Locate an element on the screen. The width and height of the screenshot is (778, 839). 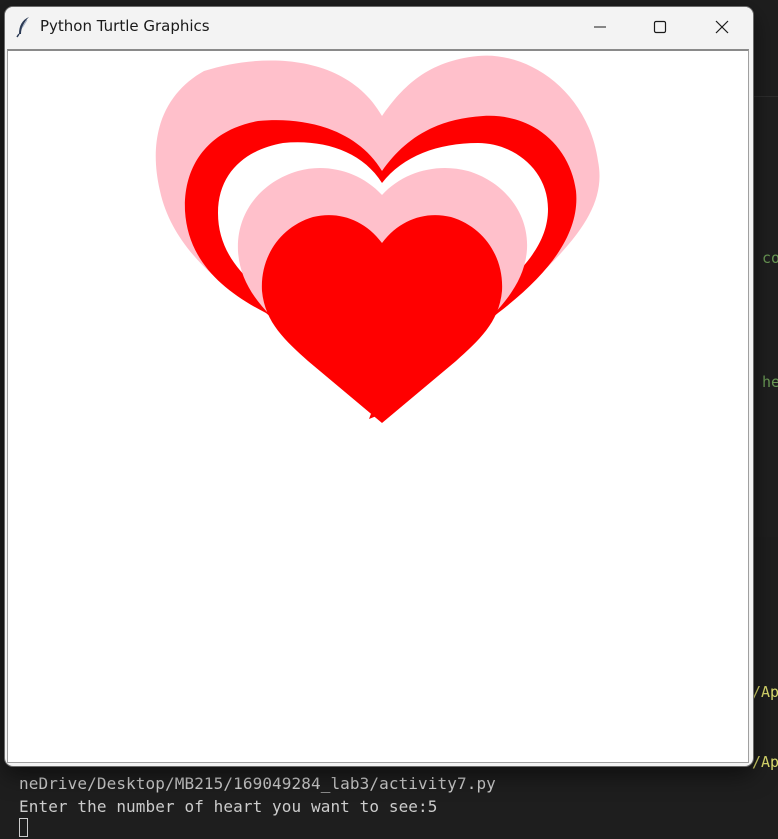
terminal-cursor is located at coordinates (23, 827).